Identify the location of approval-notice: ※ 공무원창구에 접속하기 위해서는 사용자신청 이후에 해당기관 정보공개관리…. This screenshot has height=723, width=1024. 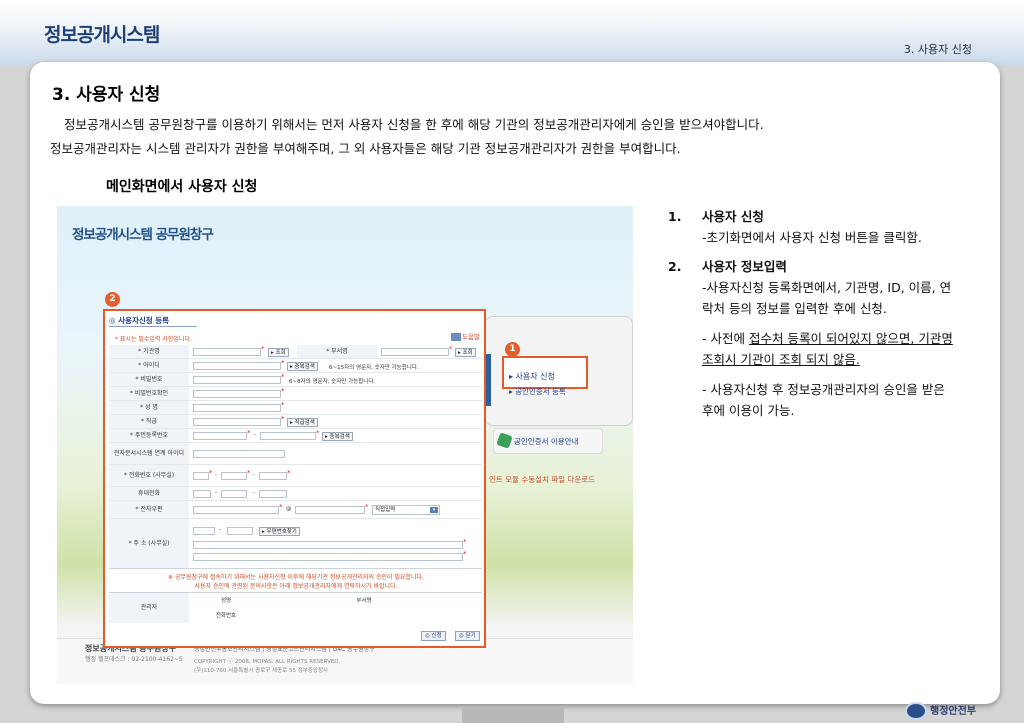
(296, 582).